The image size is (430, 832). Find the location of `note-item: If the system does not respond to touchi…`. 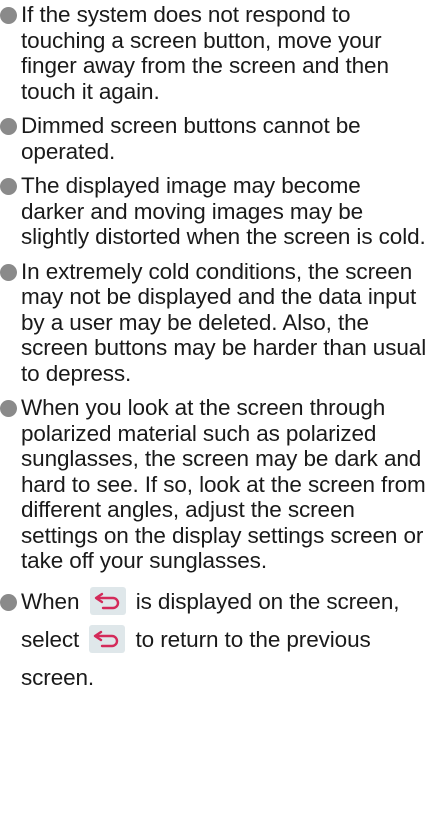

note-item: If the system does not respond to touchi… is located at coordinates (215, 53).